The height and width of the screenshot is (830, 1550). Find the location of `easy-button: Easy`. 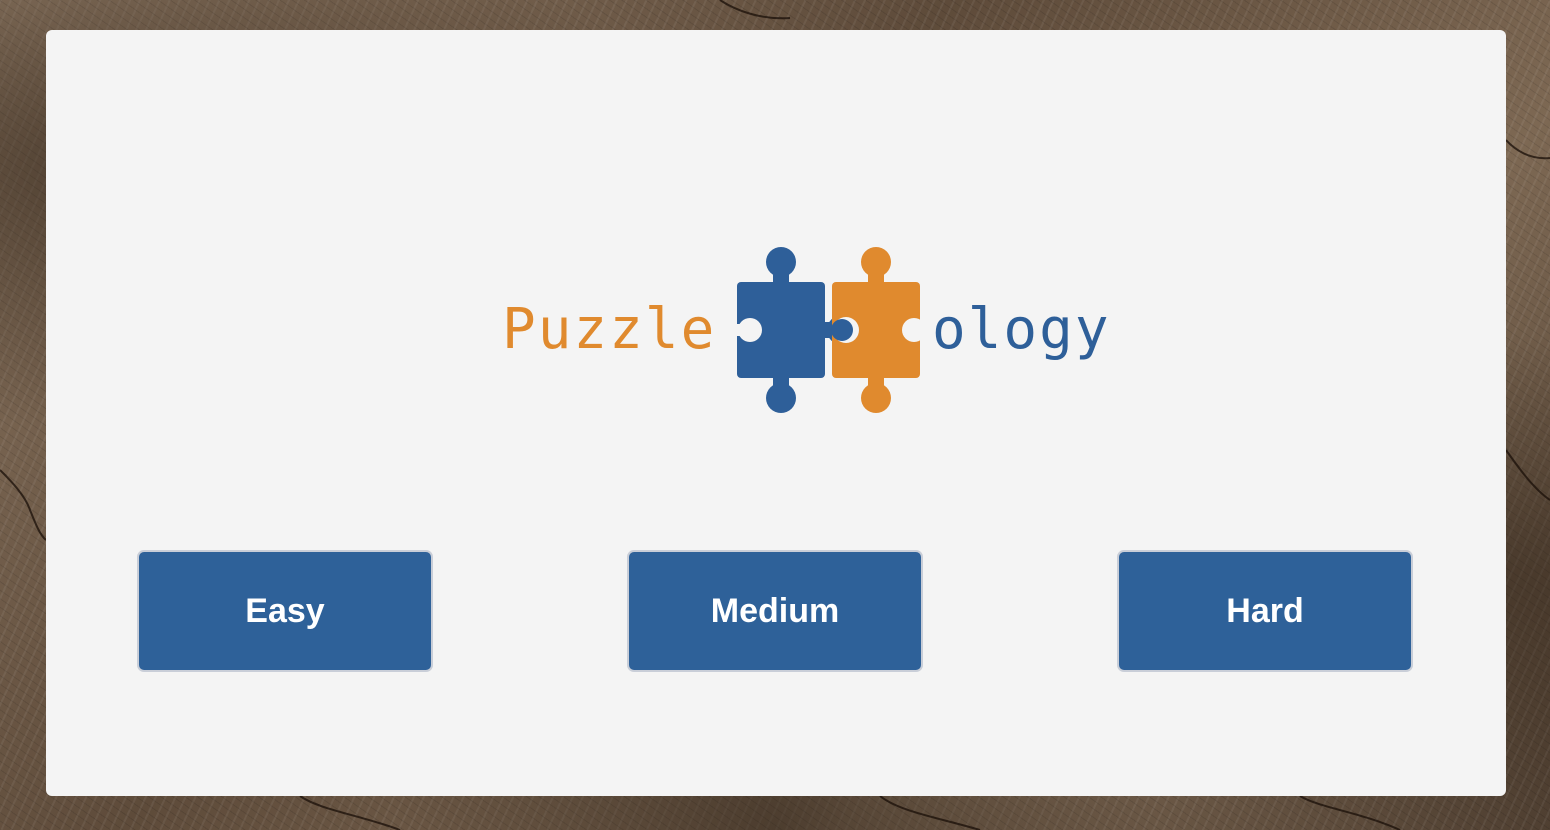

easy-button: Easy is located at coordinates (285, 611).